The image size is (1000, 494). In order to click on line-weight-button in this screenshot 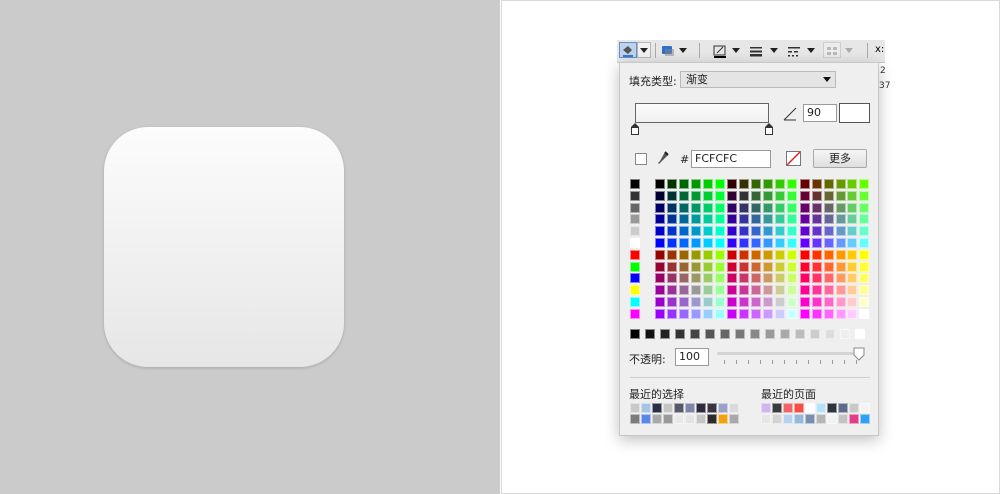, I will do `click(756, 50)`.